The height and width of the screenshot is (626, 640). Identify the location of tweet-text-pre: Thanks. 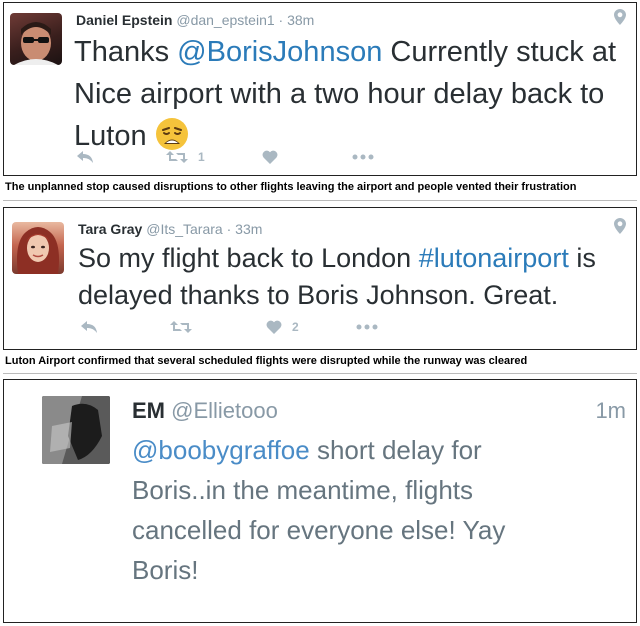
(126, 52).